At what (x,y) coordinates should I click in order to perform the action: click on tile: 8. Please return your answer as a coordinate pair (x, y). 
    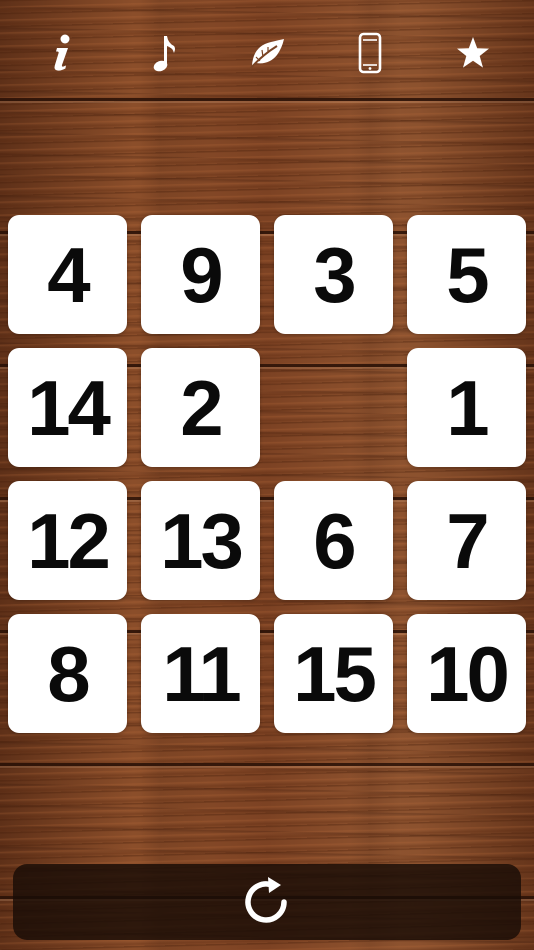
    Looking at the image, I should click on (67, 673).